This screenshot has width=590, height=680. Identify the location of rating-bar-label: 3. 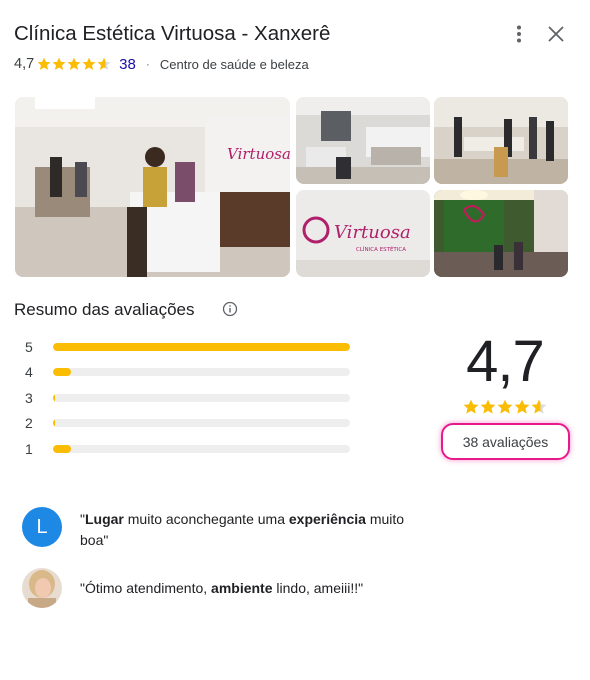
(29, 397).